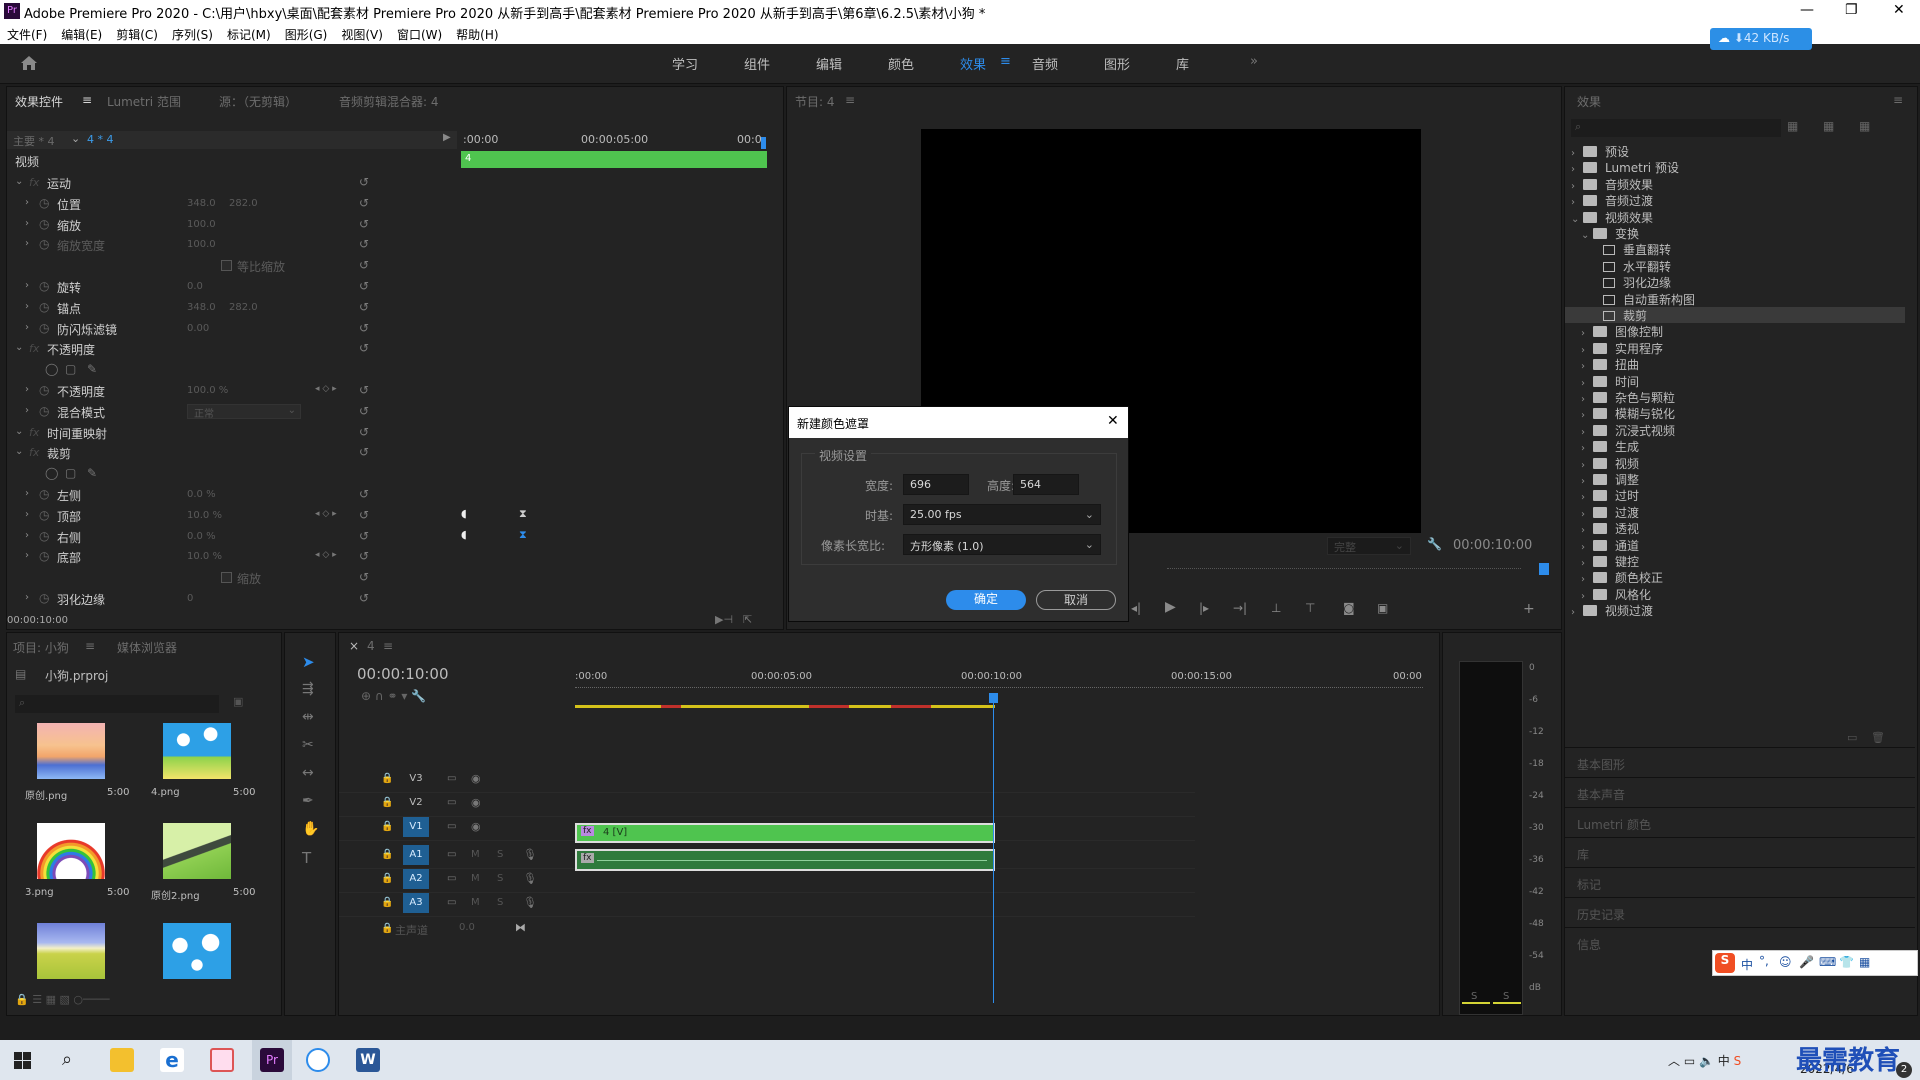  Describe the element at coordinates (244, 411) in the screenshot. I see `blend-mode-select: 正常 ⌄` at that location.